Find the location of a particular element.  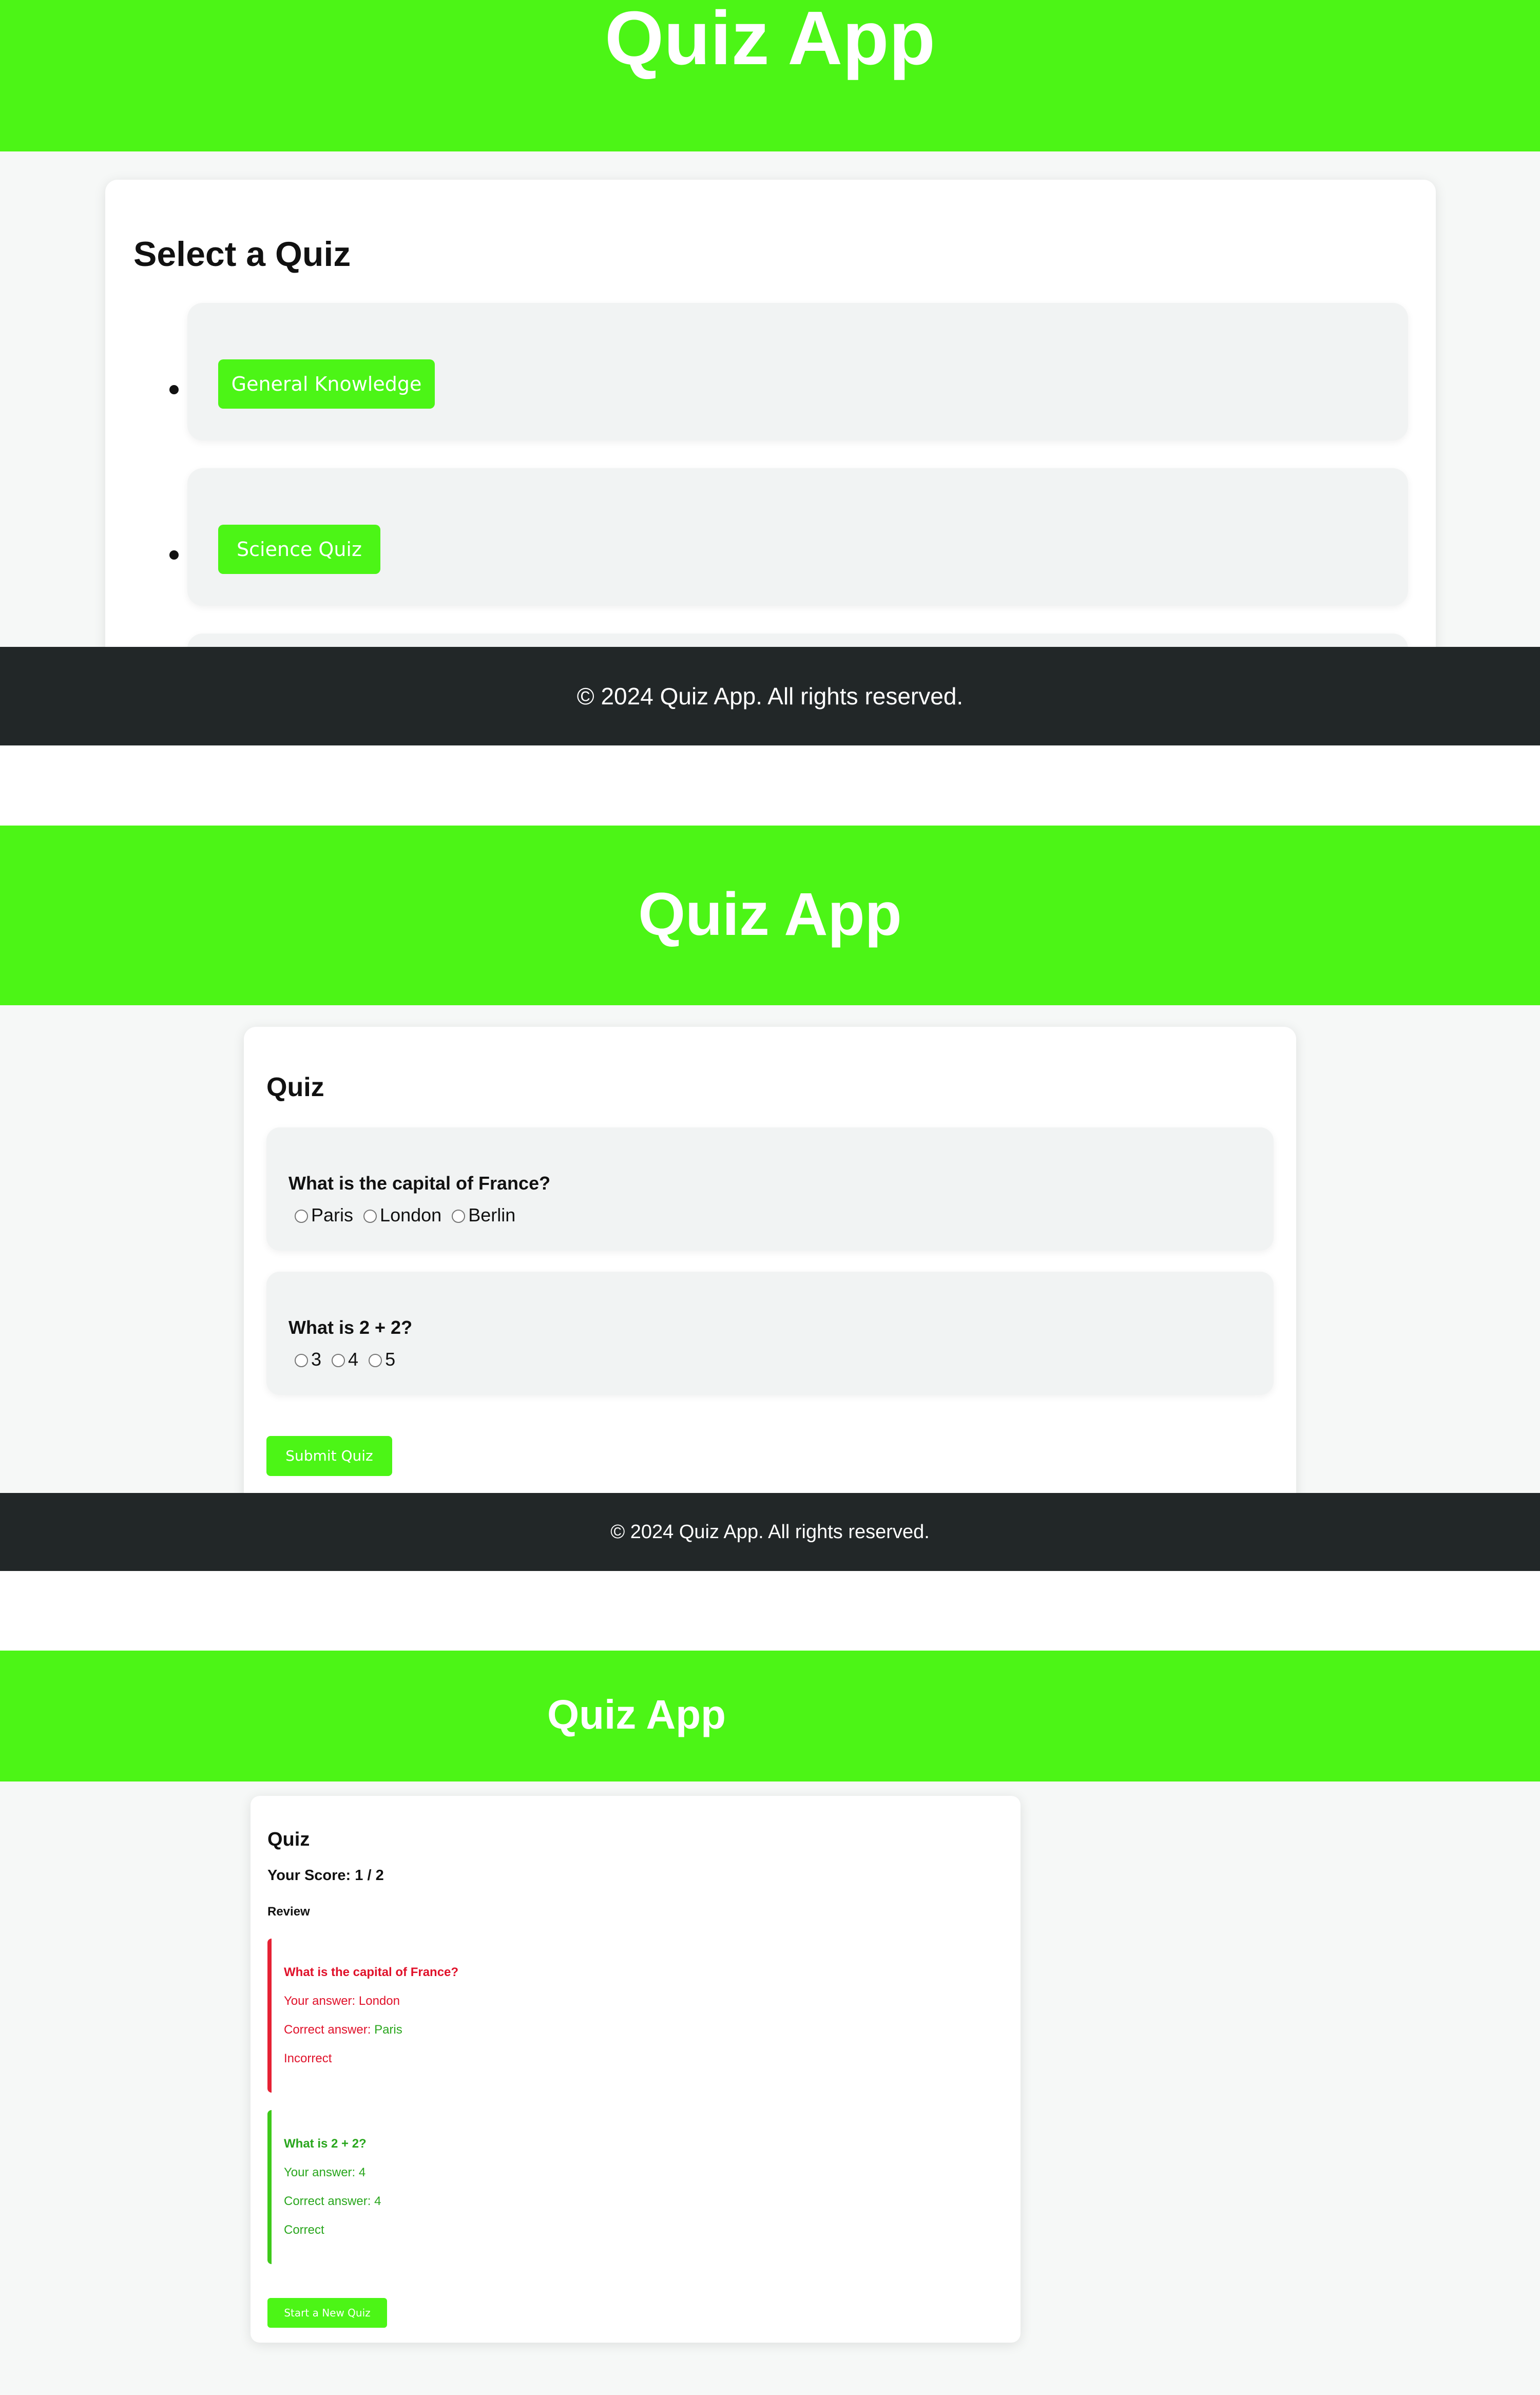

your-answer-line: Your answer: 4 is located at coordinates (325, 2172).